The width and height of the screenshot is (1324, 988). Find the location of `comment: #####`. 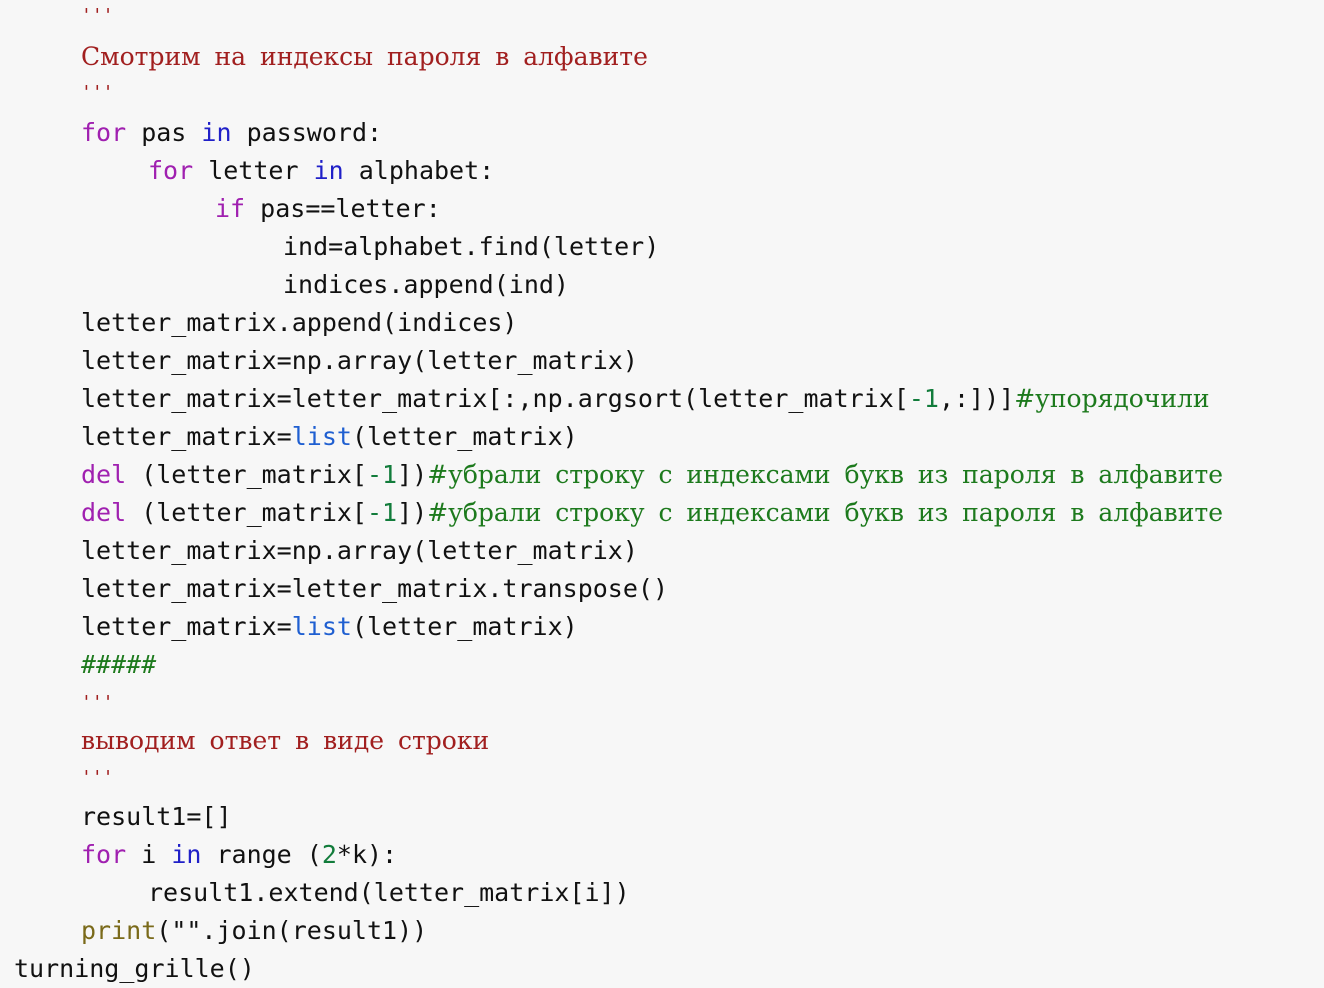

comment: ##### is located at coordinates (119, 664).